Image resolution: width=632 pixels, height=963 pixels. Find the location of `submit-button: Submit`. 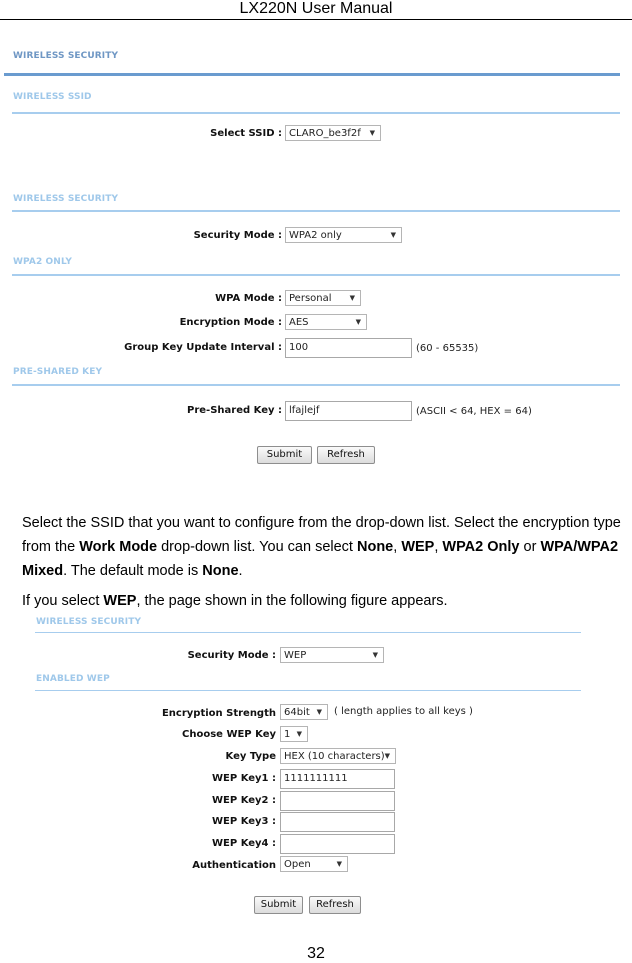

submit-button: Submit is located at coordinates (278, 905).